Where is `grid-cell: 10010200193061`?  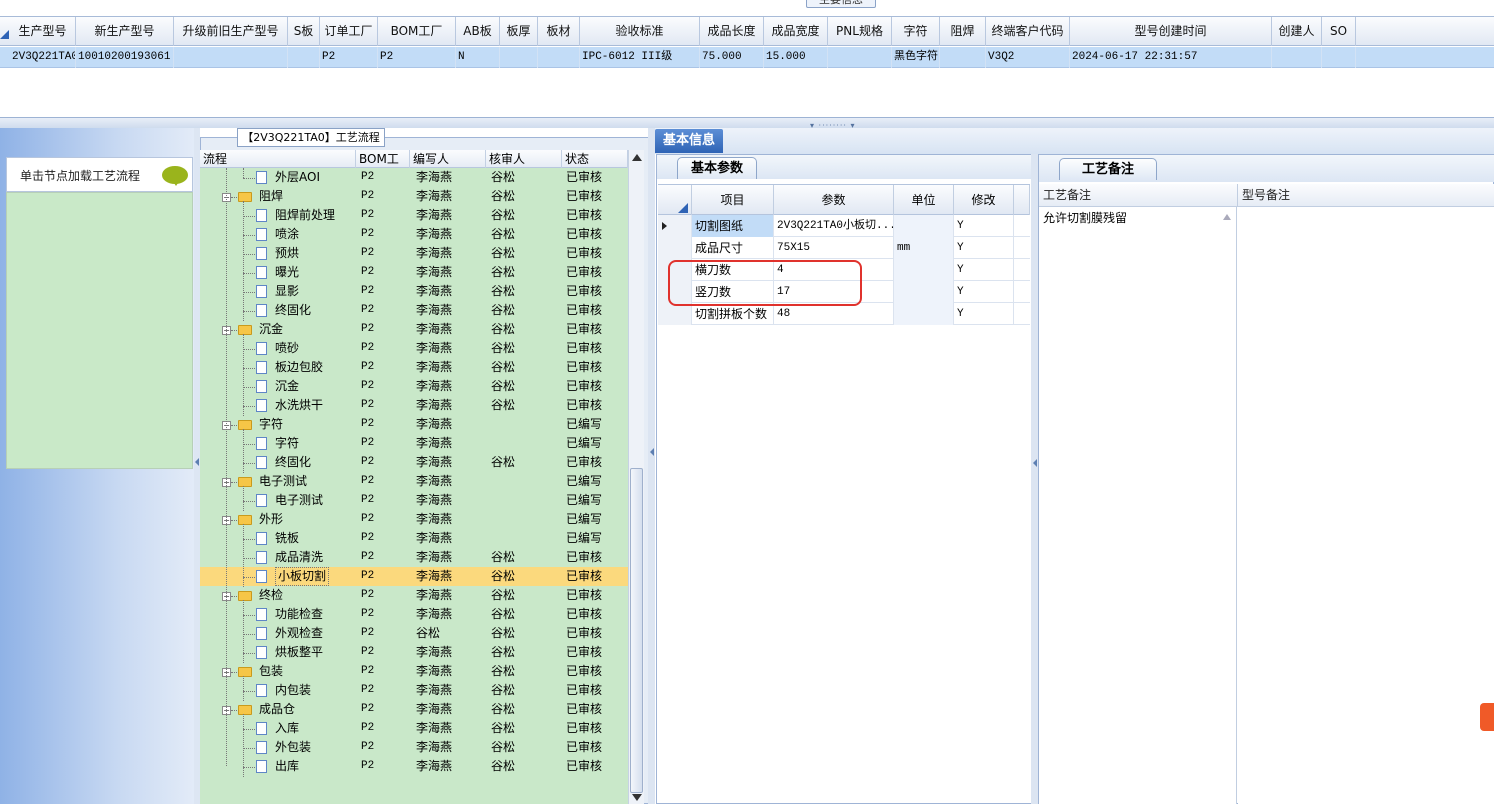 grid-cell: 10010200193061 is located at coordinates (125, 57).